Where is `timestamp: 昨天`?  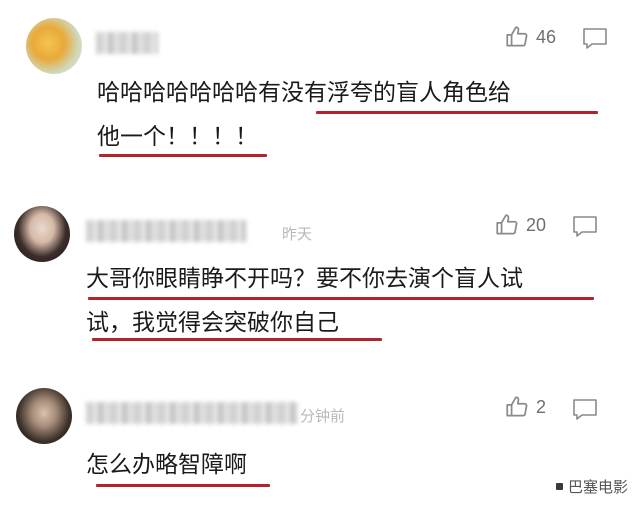
timestamp: 昨天 is located at coordinates (297, 234).